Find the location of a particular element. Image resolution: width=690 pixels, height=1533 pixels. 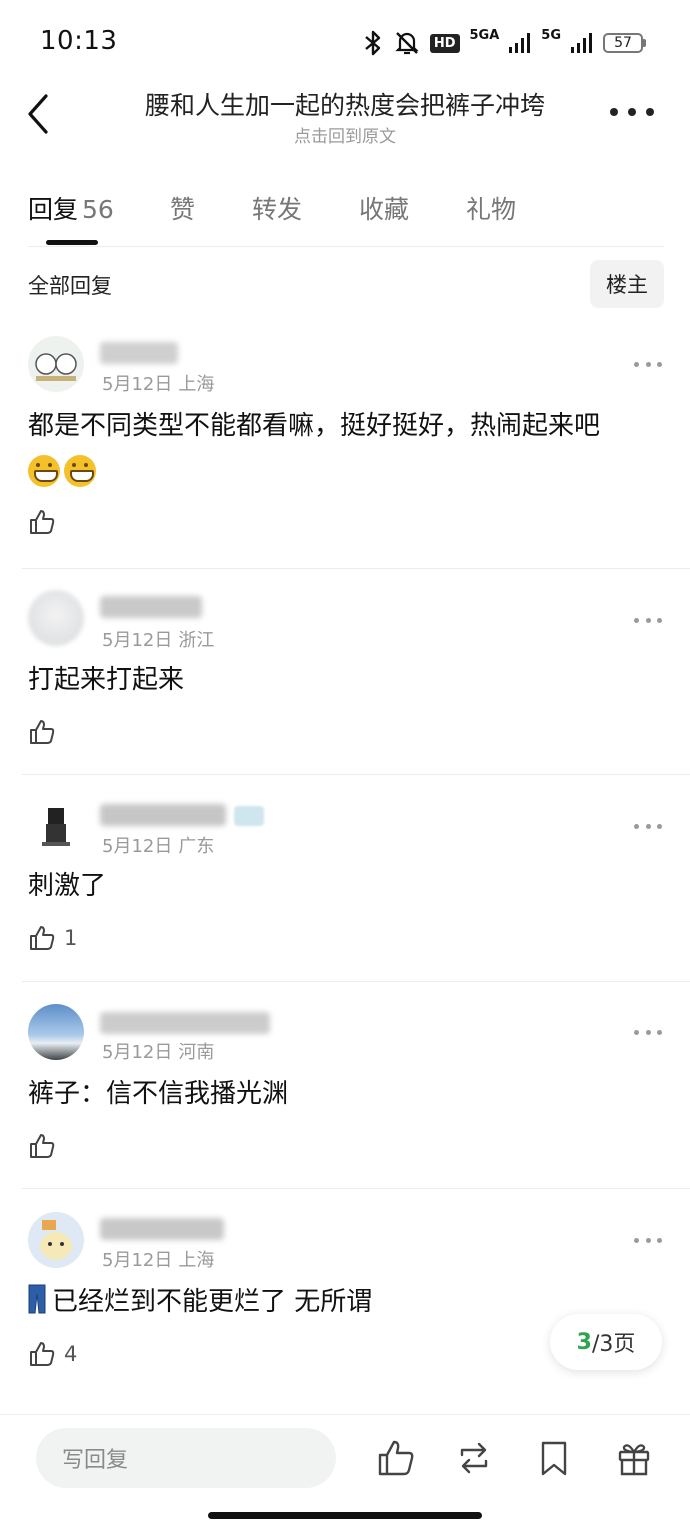

page-indicator: 3/3页 is located at coordinates (606, 1342).